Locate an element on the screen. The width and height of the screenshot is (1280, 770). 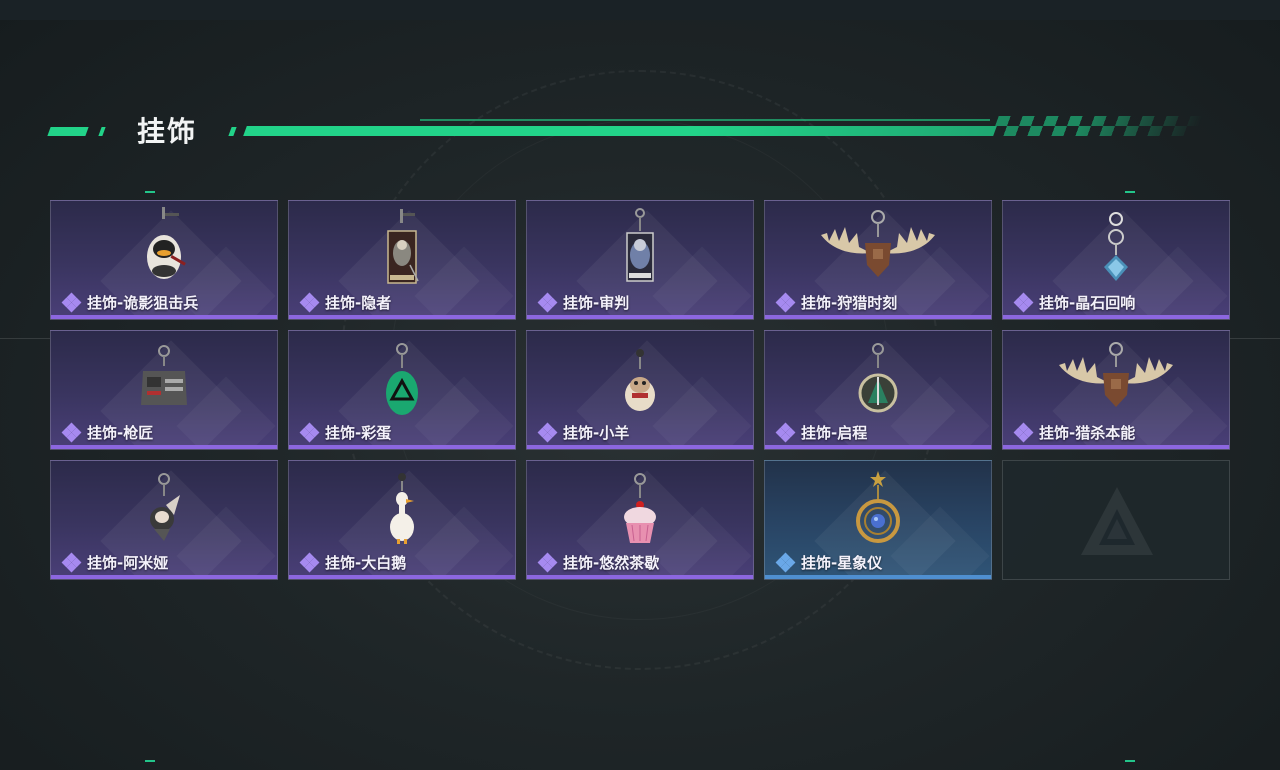
charm-card: 挂饰-启程 is located at coordinates (878, 390).